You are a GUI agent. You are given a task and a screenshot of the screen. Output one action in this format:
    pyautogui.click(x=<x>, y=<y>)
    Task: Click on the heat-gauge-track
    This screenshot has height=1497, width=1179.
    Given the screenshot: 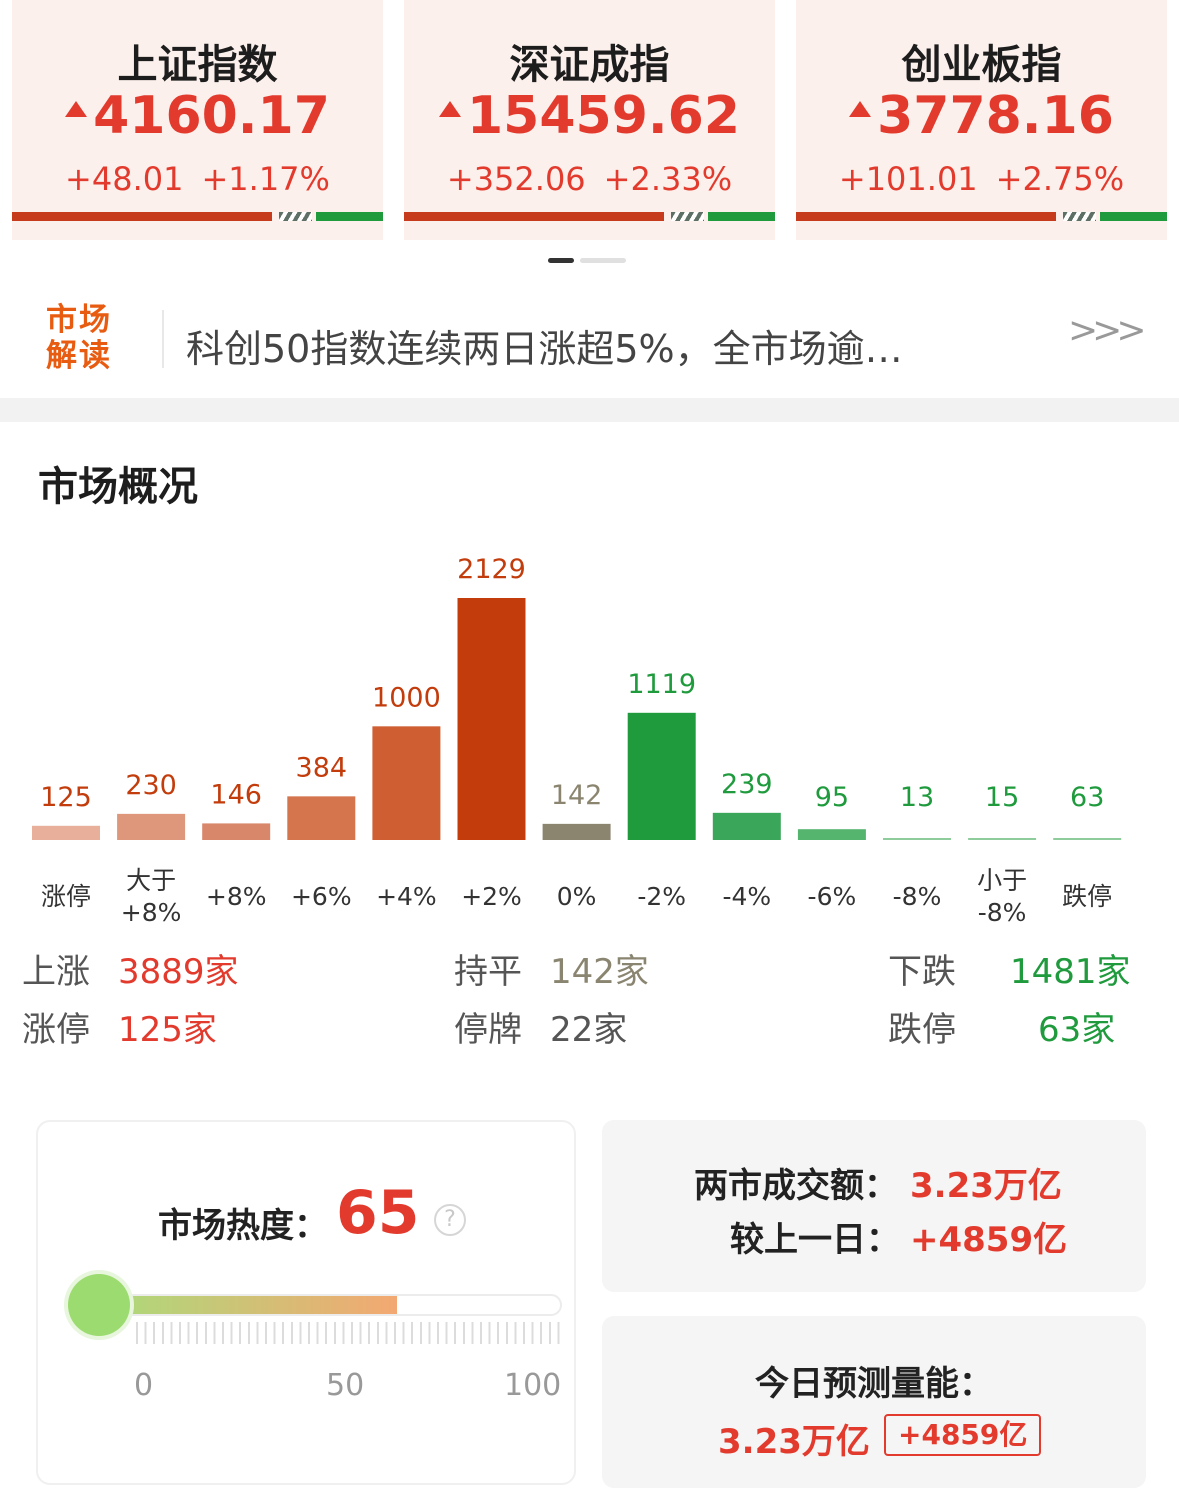 What is the action you would take?
    pyautogui.click(x=327, y=1305)
    